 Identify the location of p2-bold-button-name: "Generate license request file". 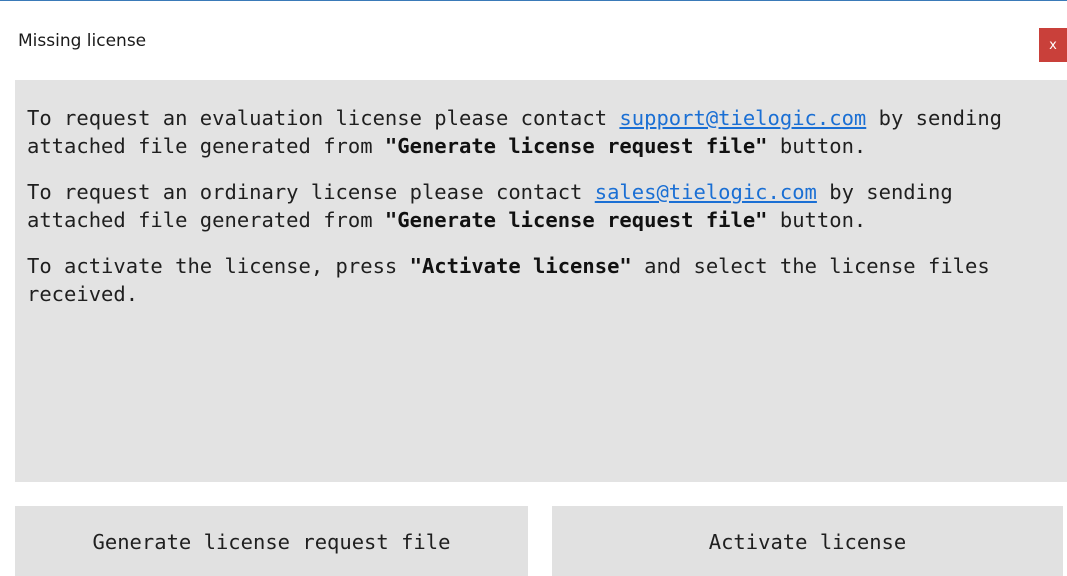
(576, 220).